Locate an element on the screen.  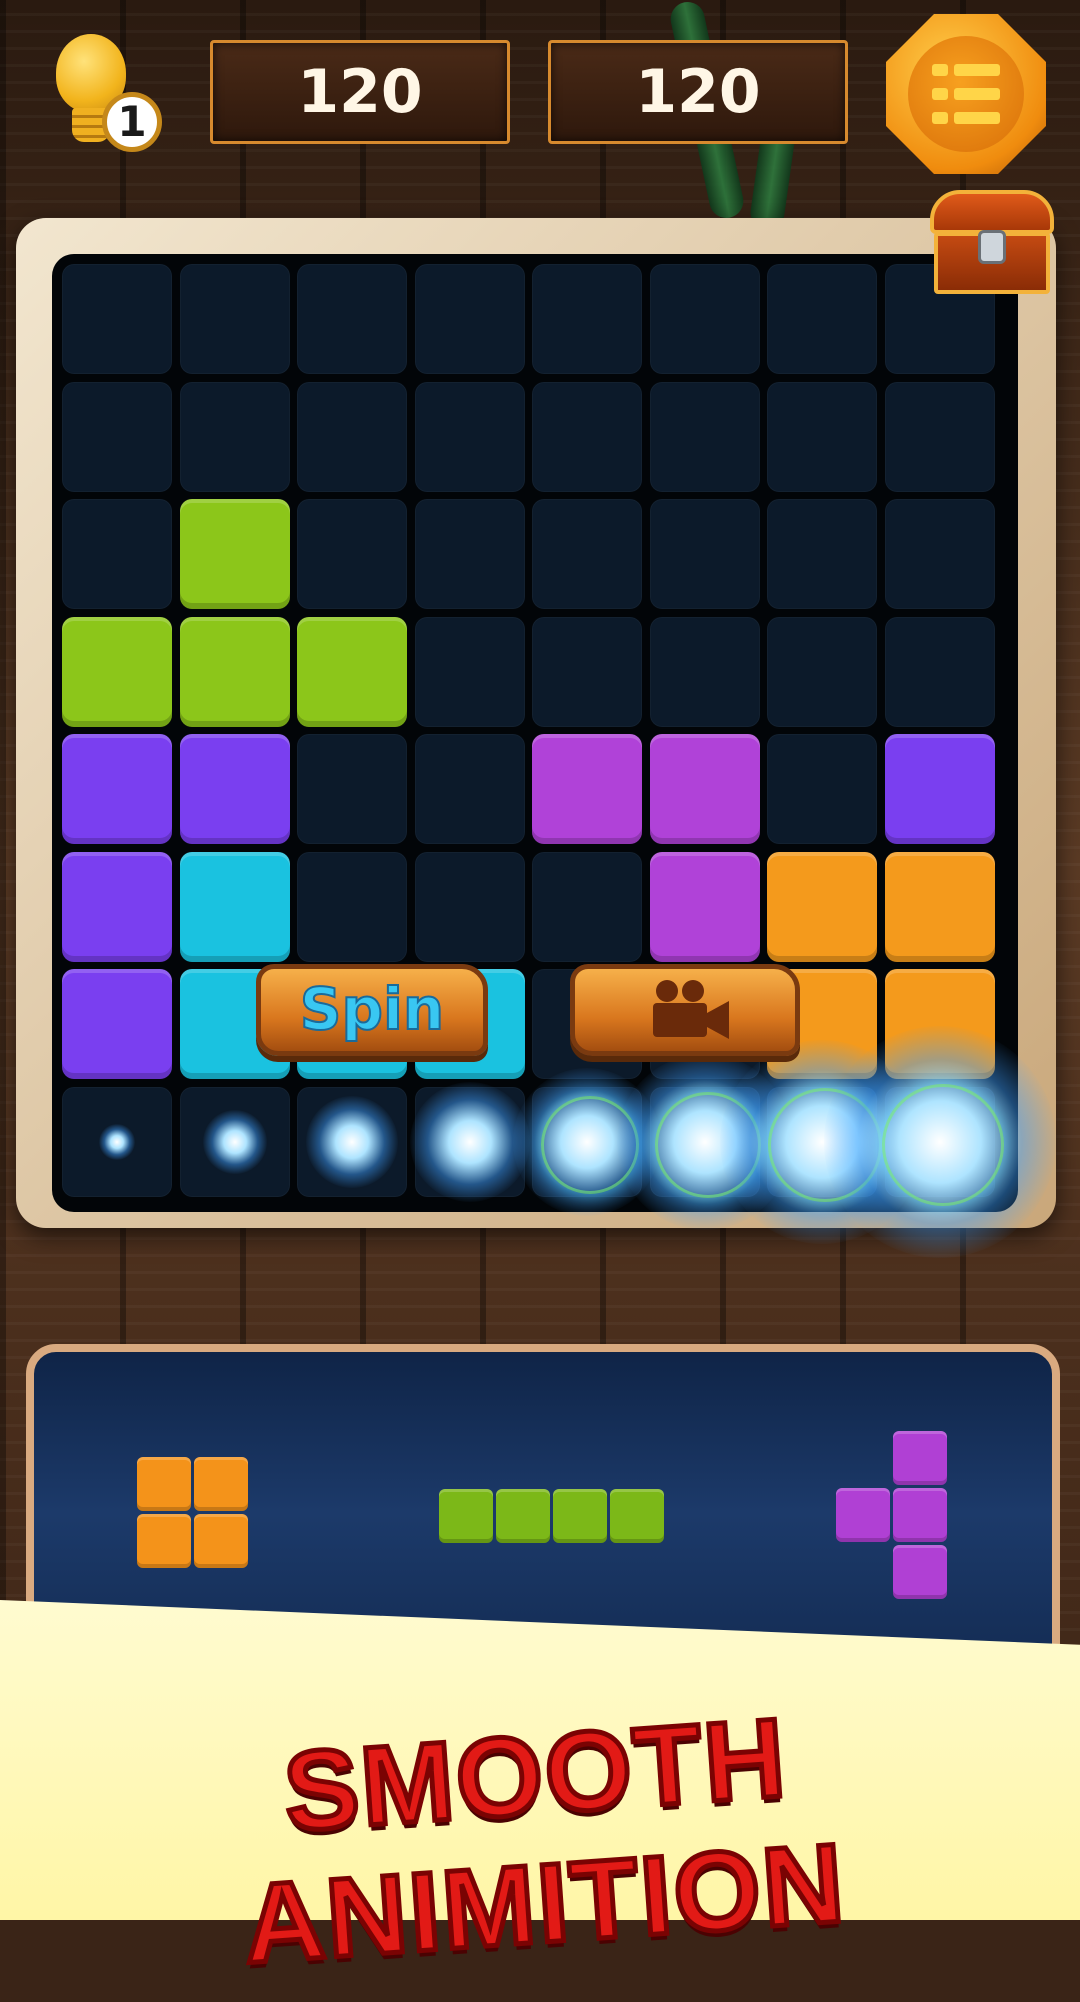
hint-count-badge: 1 is located at coordinates (132, 122).